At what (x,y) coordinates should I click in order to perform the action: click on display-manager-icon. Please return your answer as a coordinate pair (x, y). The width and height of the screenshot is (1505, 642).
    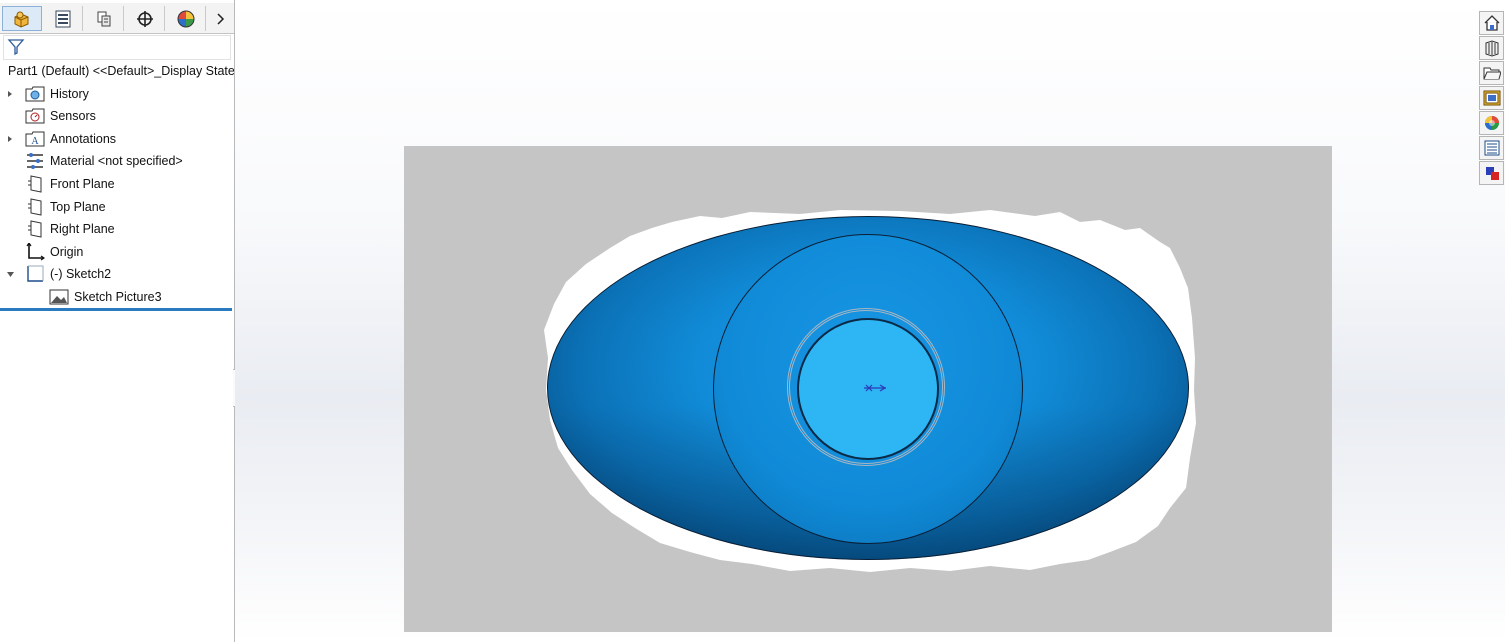
    Looking at the image, I should click on (185, 18).